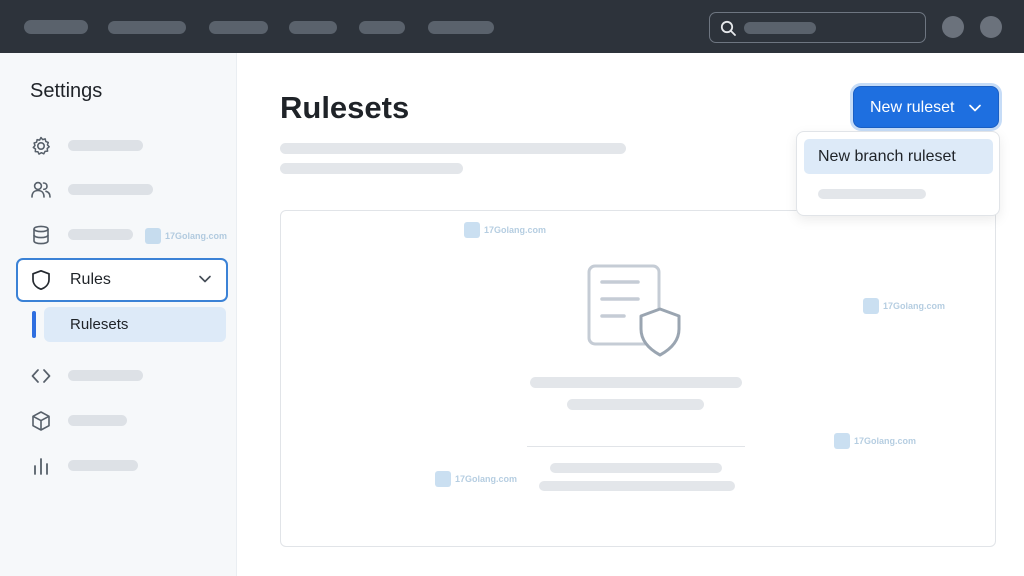 This screenshot has height=576, width=1024. Describe the element at coordinates (99, 324) in the screenshot. I see `sidebar-subitem-label: Rulesets` at that location.